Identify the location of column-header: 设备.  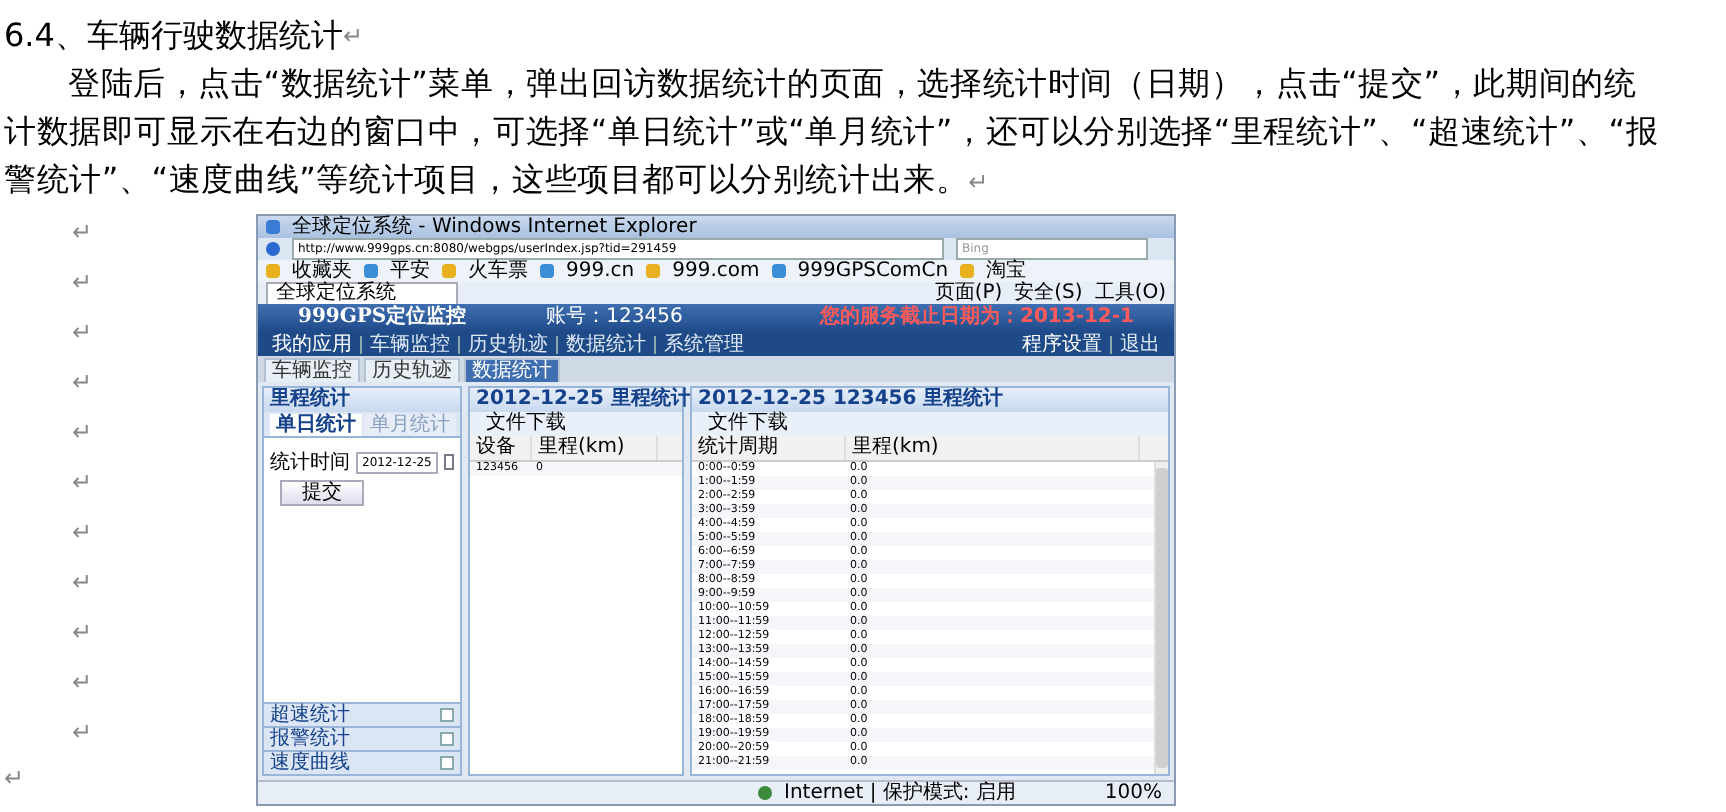
(501, 448).